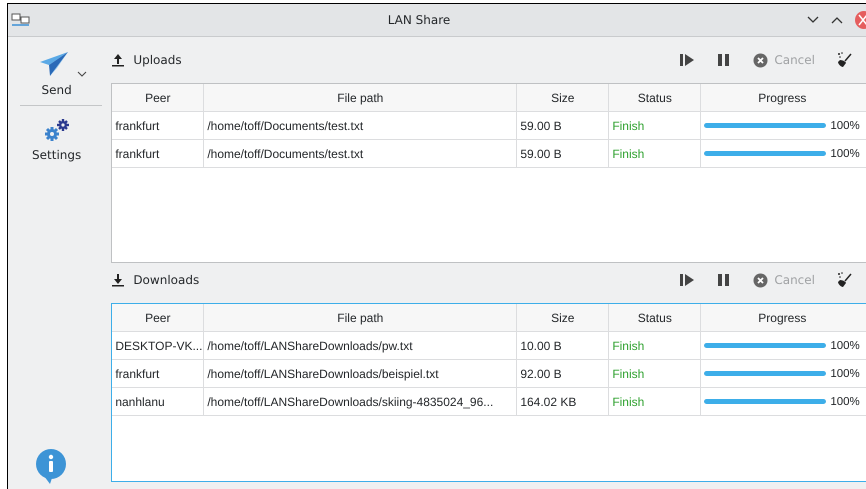  What do you see at coordinates (563, 373) in the screenshot?
I see `size-cell: 92.00 B` at bounding box center [563, 373].